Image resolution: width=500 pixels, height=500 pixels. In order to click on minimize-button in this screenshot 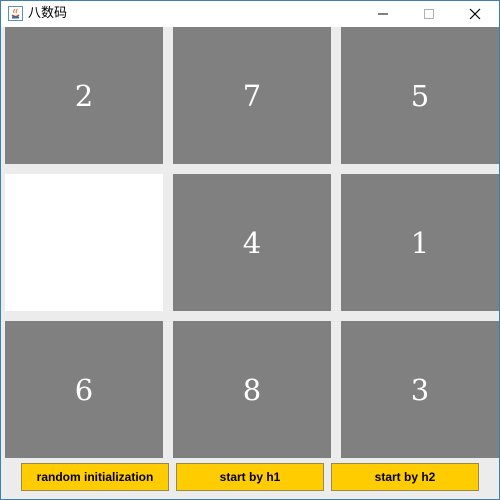, I will do `click(383, 14)`.